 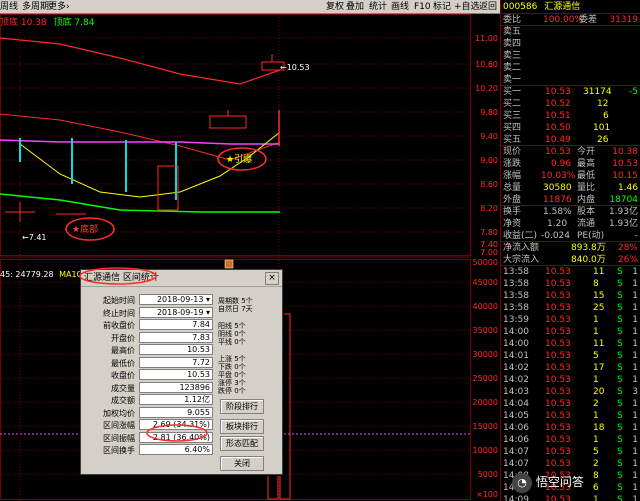 What do you see at coordinates (119, 300) in the screenshot?
I see `field-label: 起始时间` at bounding box center [119, 300].